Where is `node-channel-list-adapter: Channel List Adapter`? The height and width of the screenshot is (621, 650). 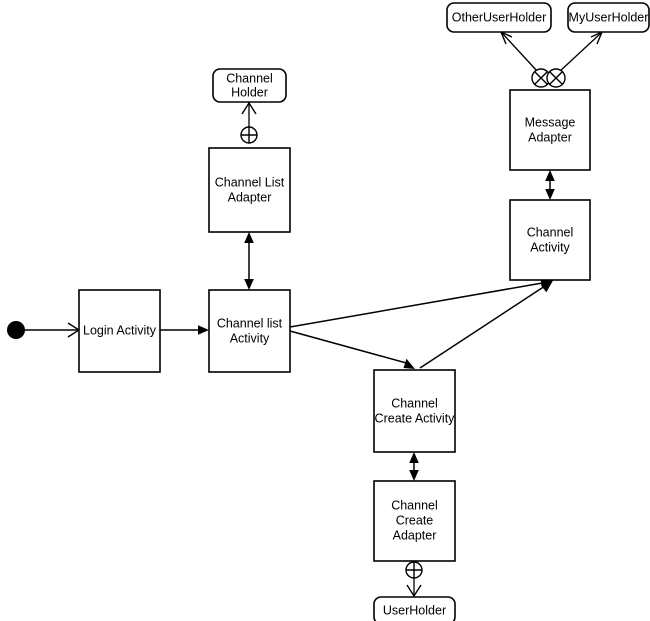 node-channel-list-adapter: Channel List Adapter is located at coordinates (249, 190).